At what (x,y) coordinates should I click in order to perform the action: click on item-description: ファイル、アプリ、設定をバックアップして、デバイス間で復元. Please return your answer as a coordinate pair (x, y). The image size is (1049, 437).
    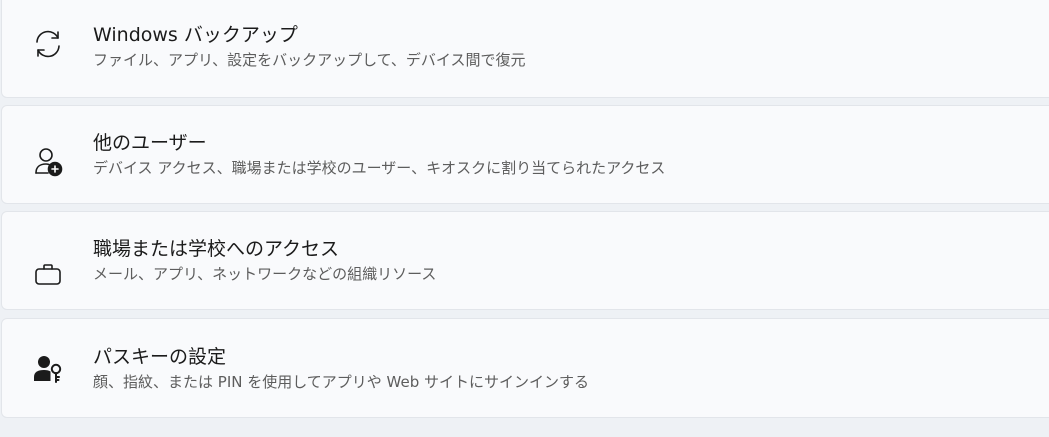
    Looking at the image, I should click on (309, 59).